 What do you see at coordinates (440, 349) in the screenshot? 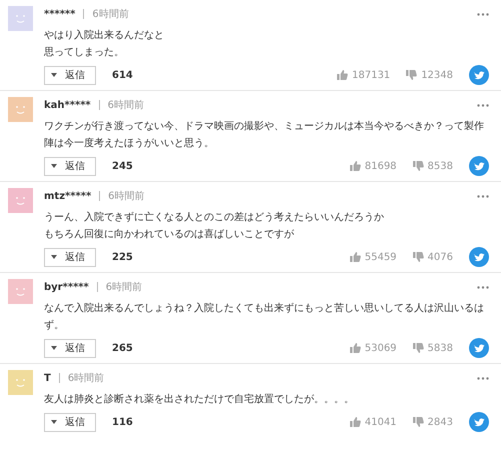
I see `dislike-count: 5838` at bounding box center [440, 349].